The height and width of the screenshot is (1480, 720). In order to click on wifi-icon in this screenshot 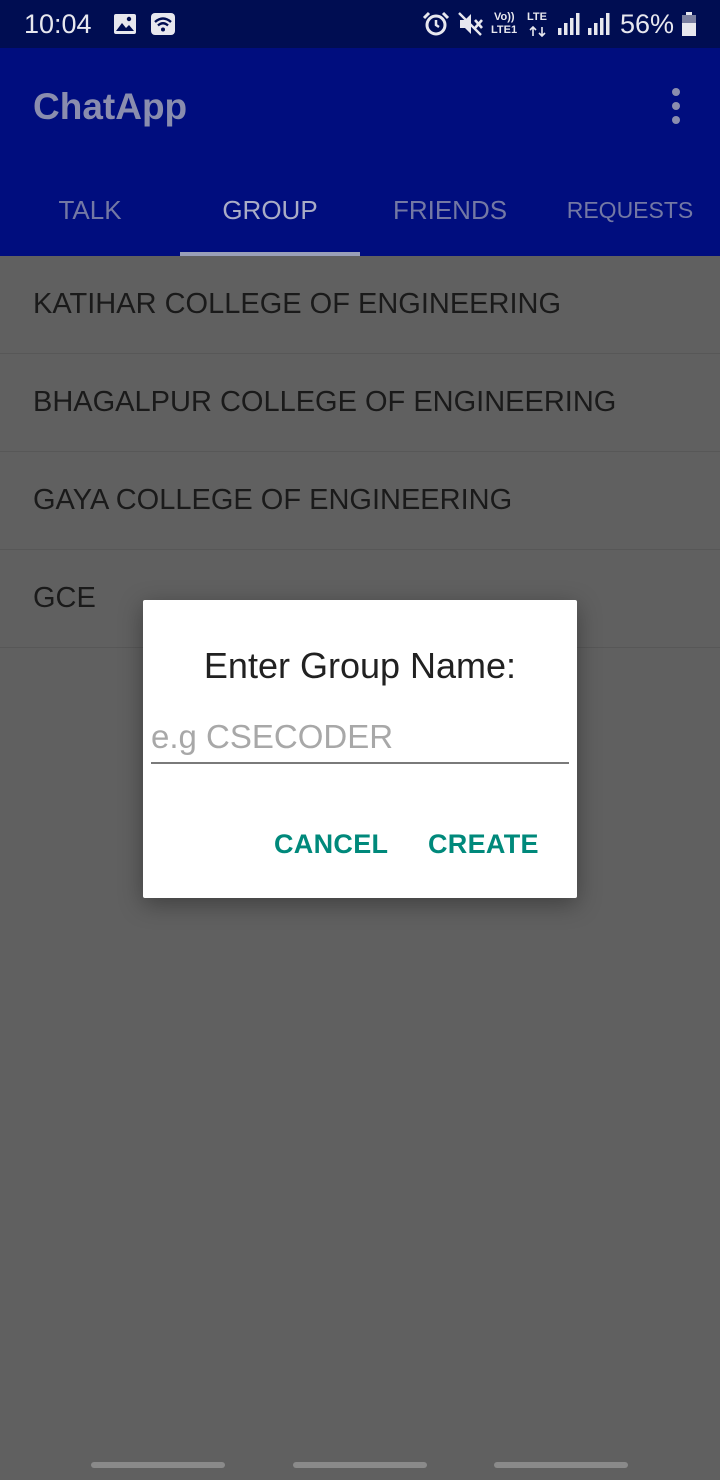, I will do `click(163, 24)`.